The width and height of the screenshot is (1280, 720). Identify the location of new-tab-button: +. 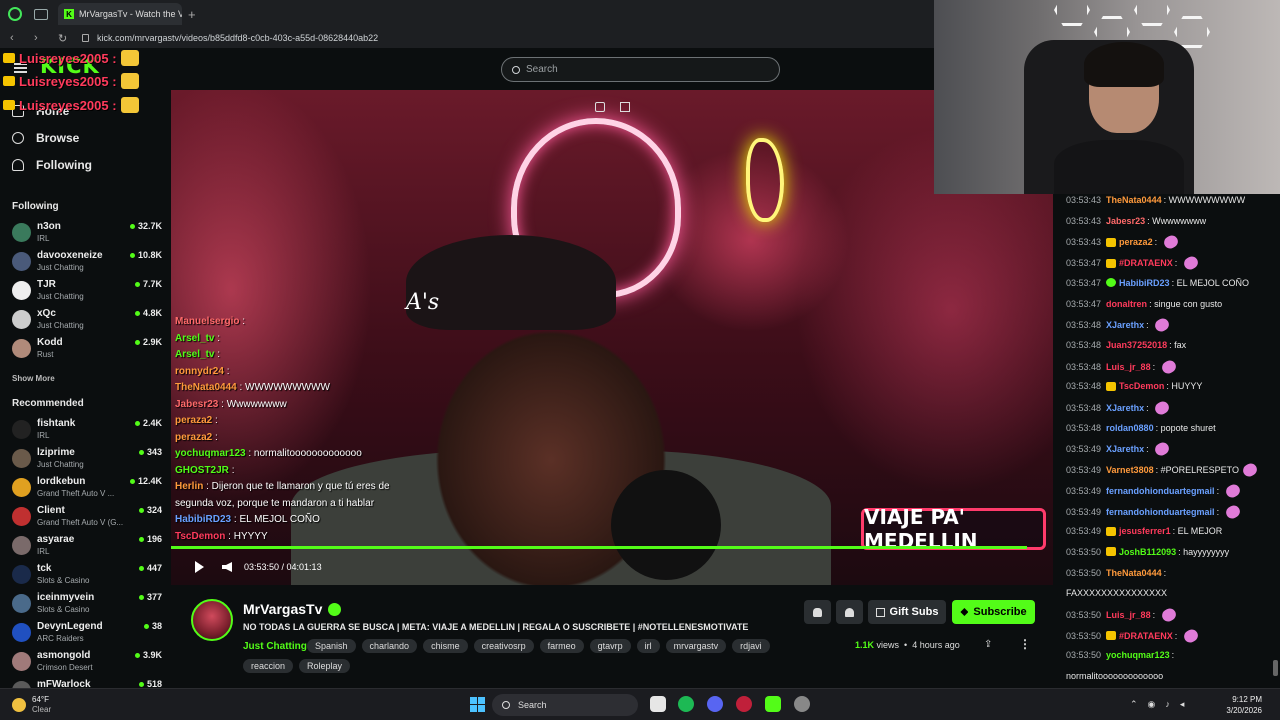
(192, 14).